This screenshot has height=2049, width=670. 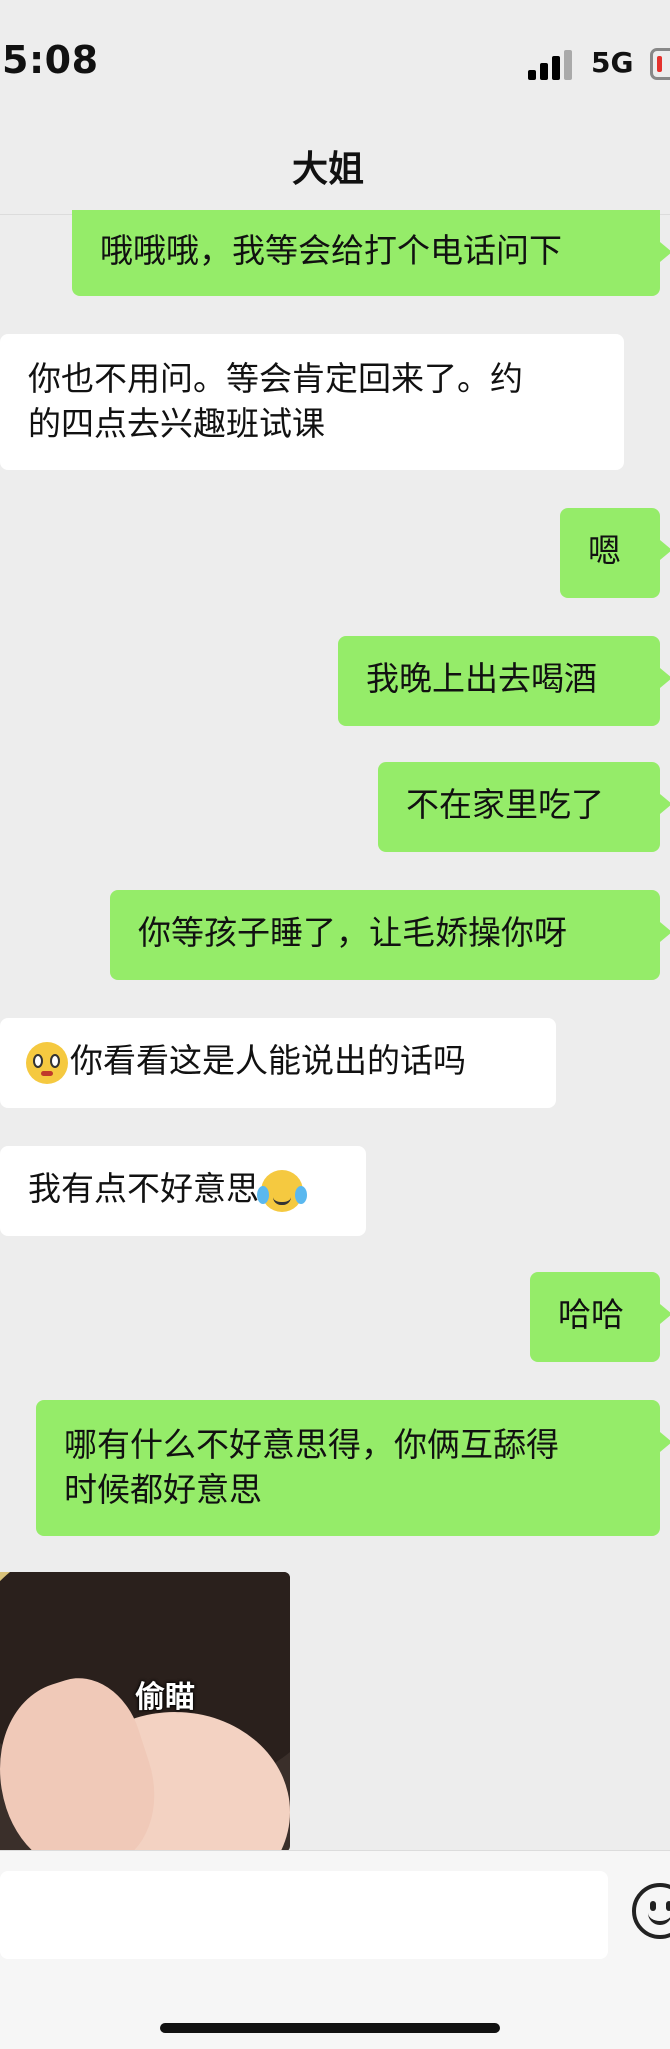 What do you see at coordinates (311, 1444) in the screenshot?
I see `message-text-line: 哪有什么不好意思得，你俩互舔得` at bounding box center [311, 1444].